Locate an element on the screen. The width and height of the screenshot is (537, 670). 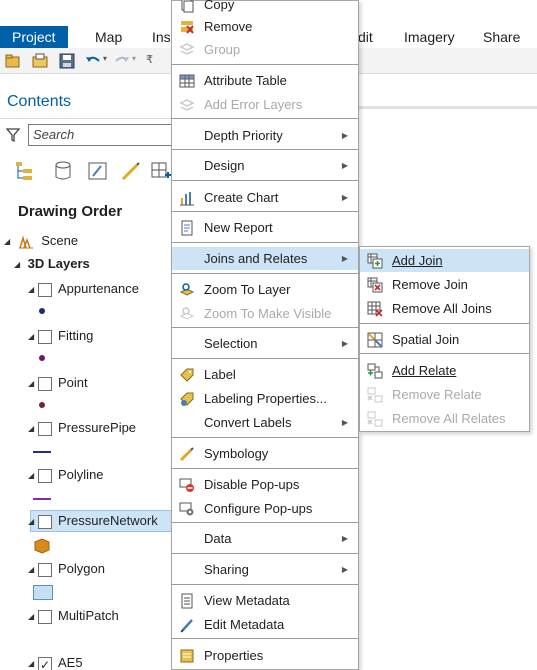
list-by-snapping-icon is located at coordinates (131, 171).